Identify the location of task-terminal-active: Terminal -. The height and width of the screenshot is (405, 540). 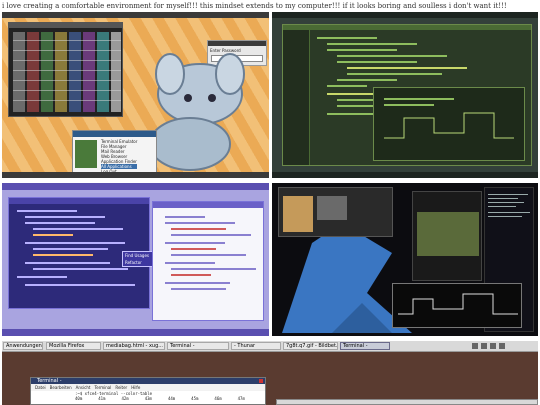
(365, 346).